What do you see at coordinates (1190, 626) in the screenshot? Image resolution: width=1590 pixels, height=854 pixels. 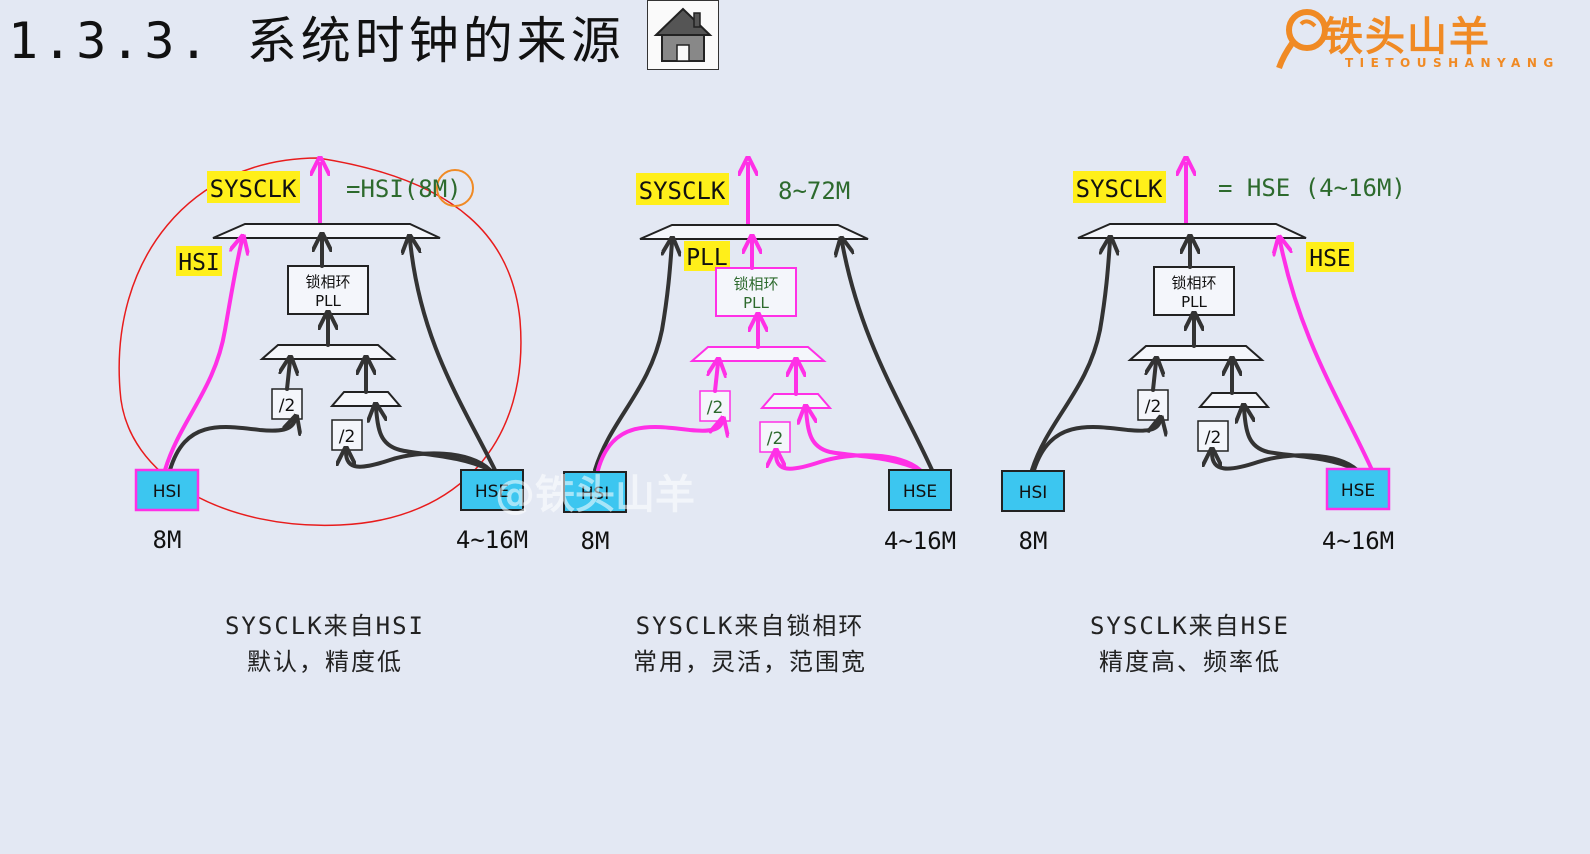 I see `caption-line-1: SYSCLK来自HSE` at bounding box center [1190, 626].